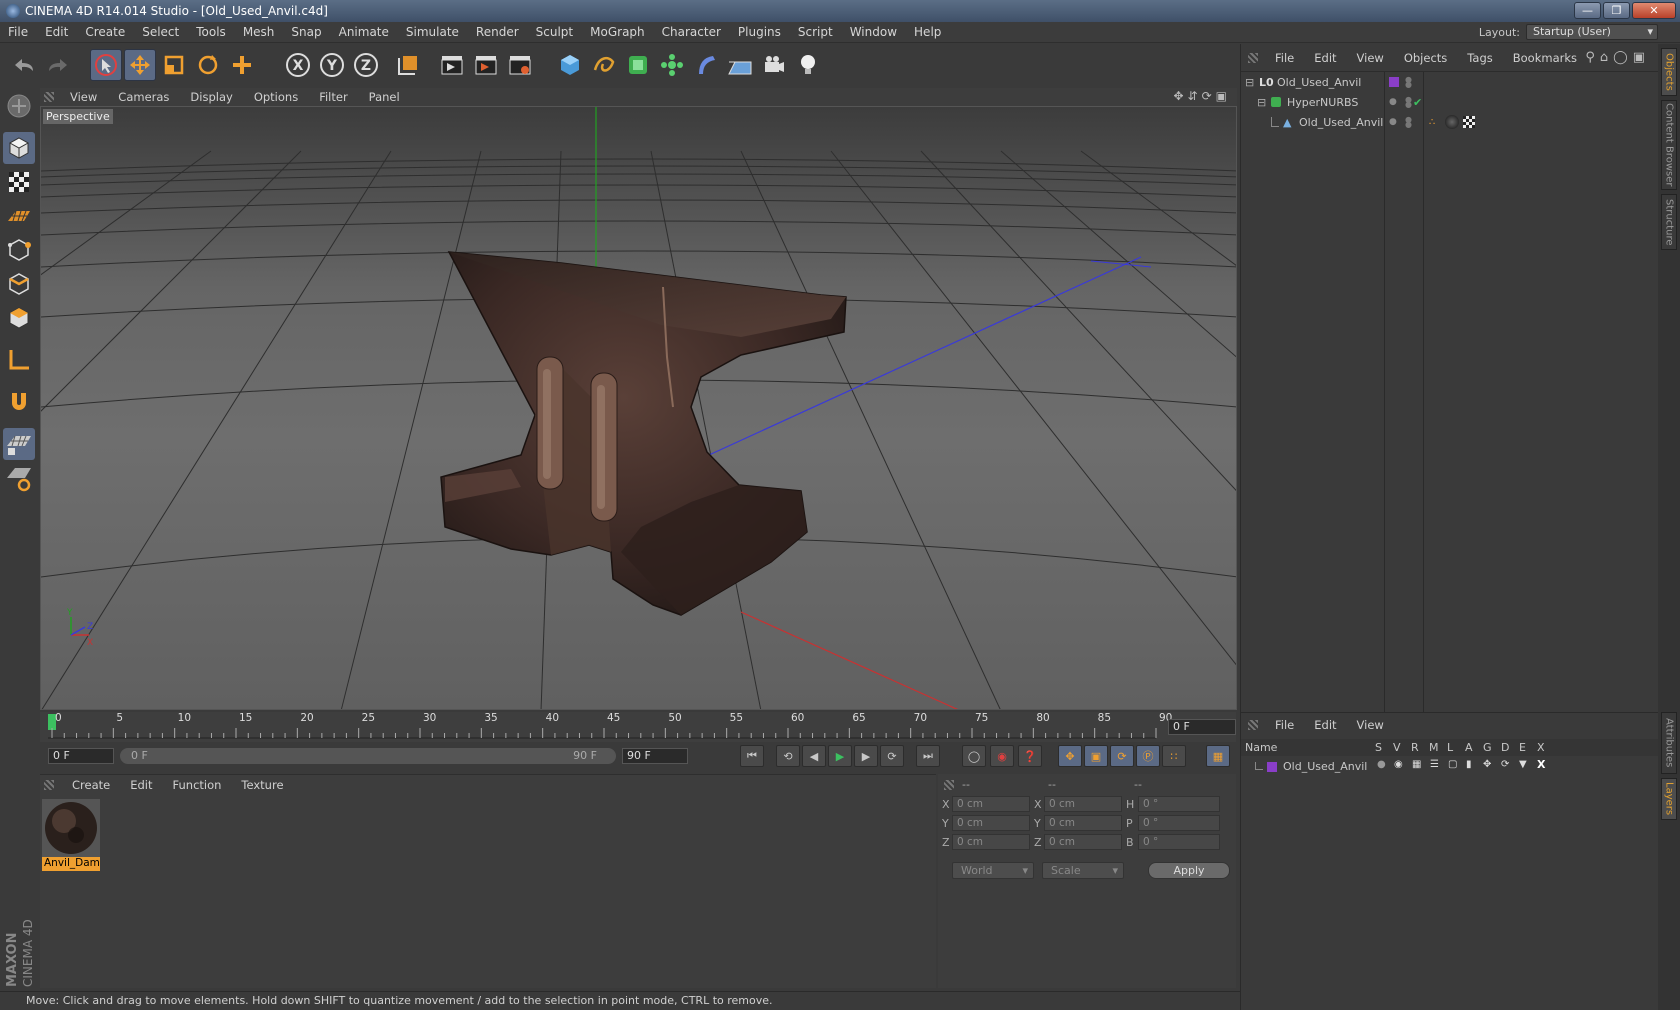 This screenshot has width=1680, height=1010. I want to click on viewport-menu-options: Options, so click(276, 97).